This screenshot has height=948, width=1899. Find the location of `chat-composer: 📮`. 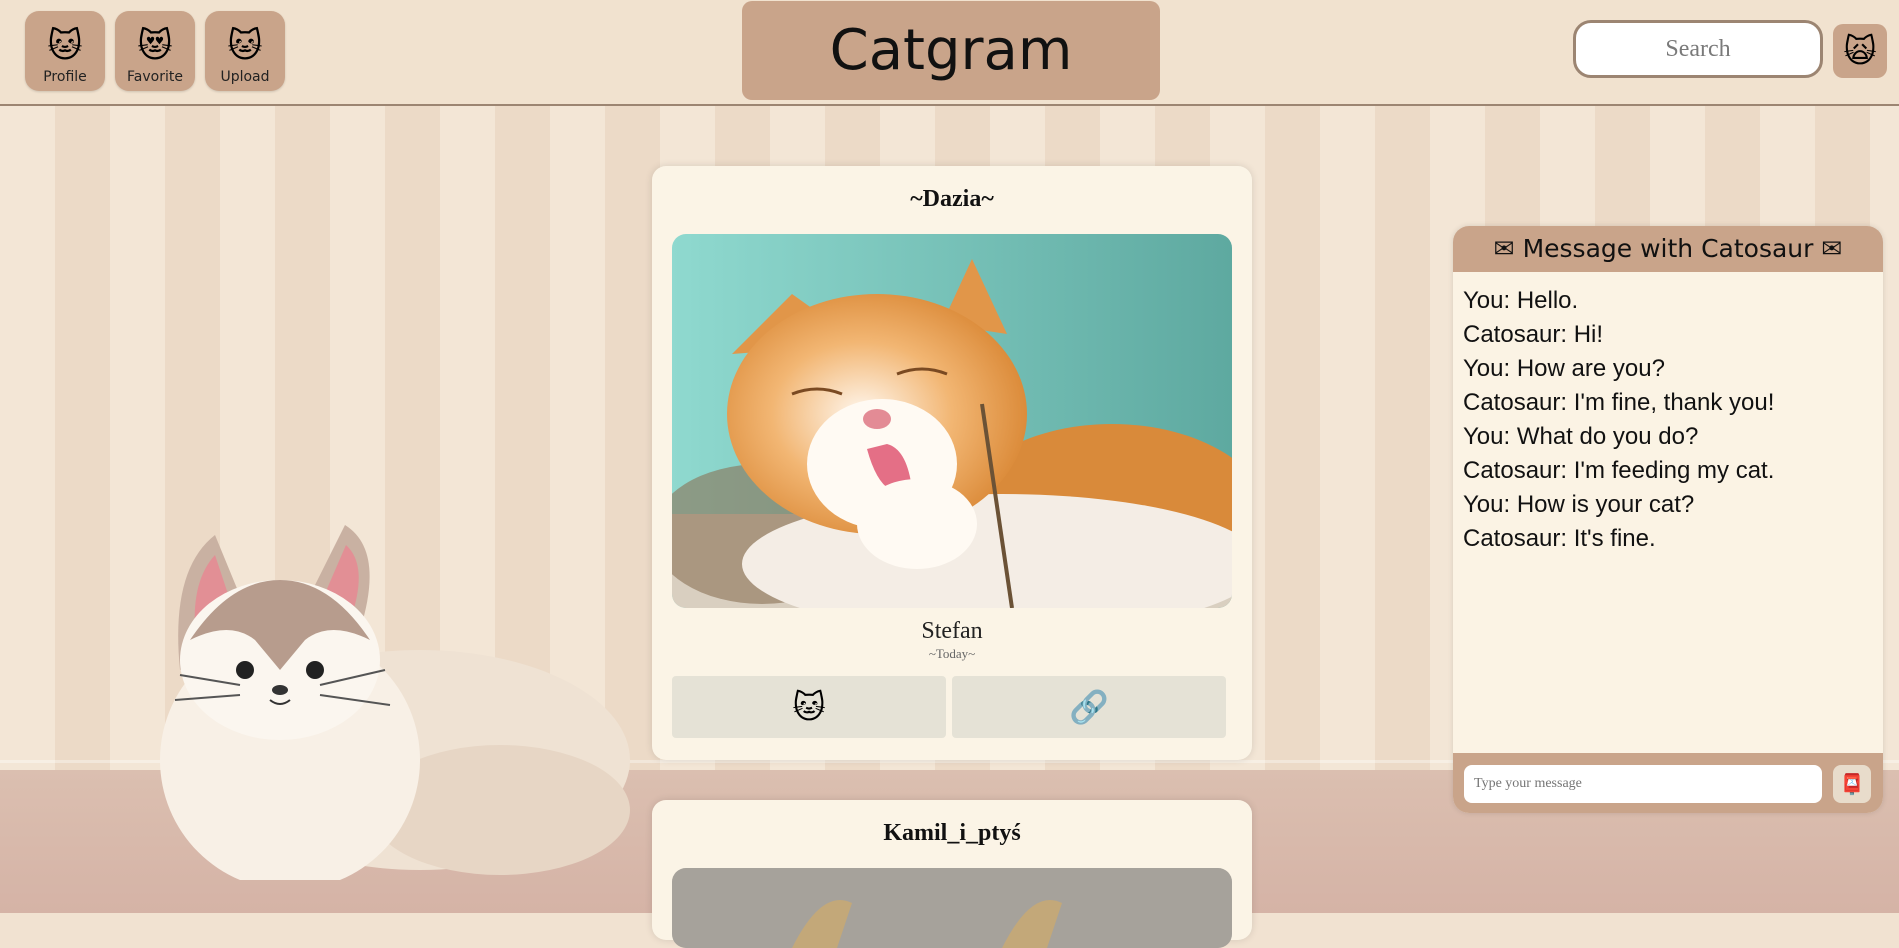

chat-composer: 📮 is located at coordinates (1668, 783).